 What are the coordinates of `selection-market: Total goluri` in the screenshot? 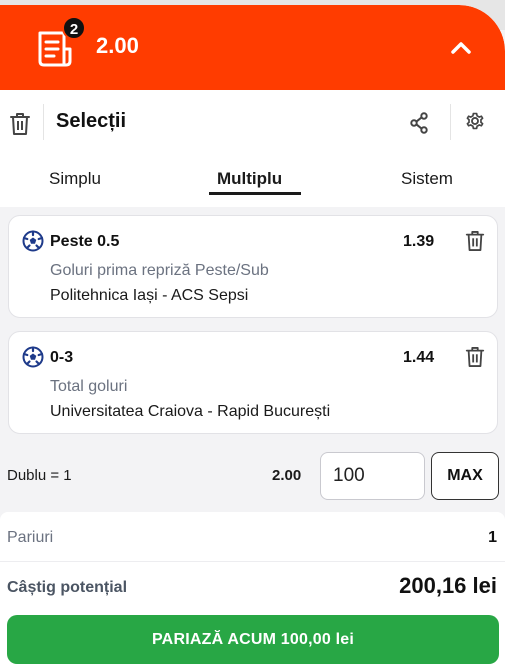 It's located at (89, 386).